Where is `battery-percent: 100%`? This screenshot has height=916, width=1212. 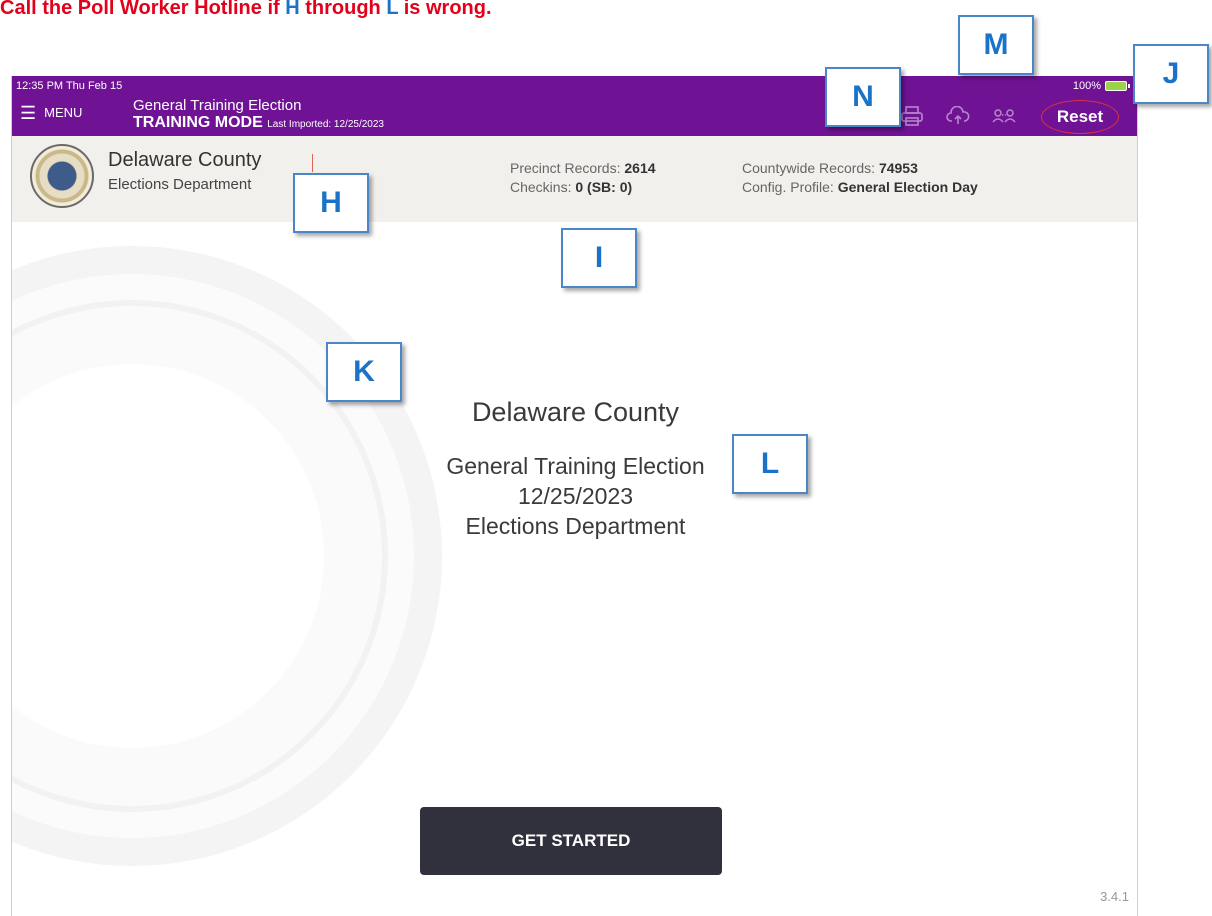
battery-percent: 100% is located at coordinates (1086, 86).